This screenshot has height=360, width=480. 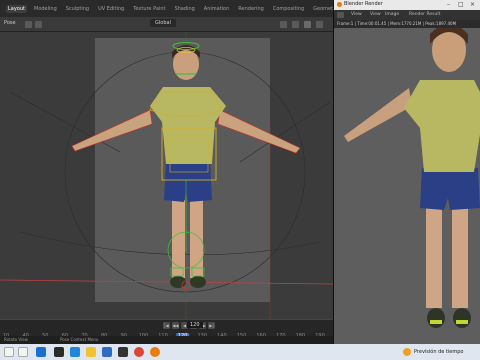 What do you see at coordinates (59, 352) in the screenshot?
I see `search-icon` at bounding box center [59, 352].